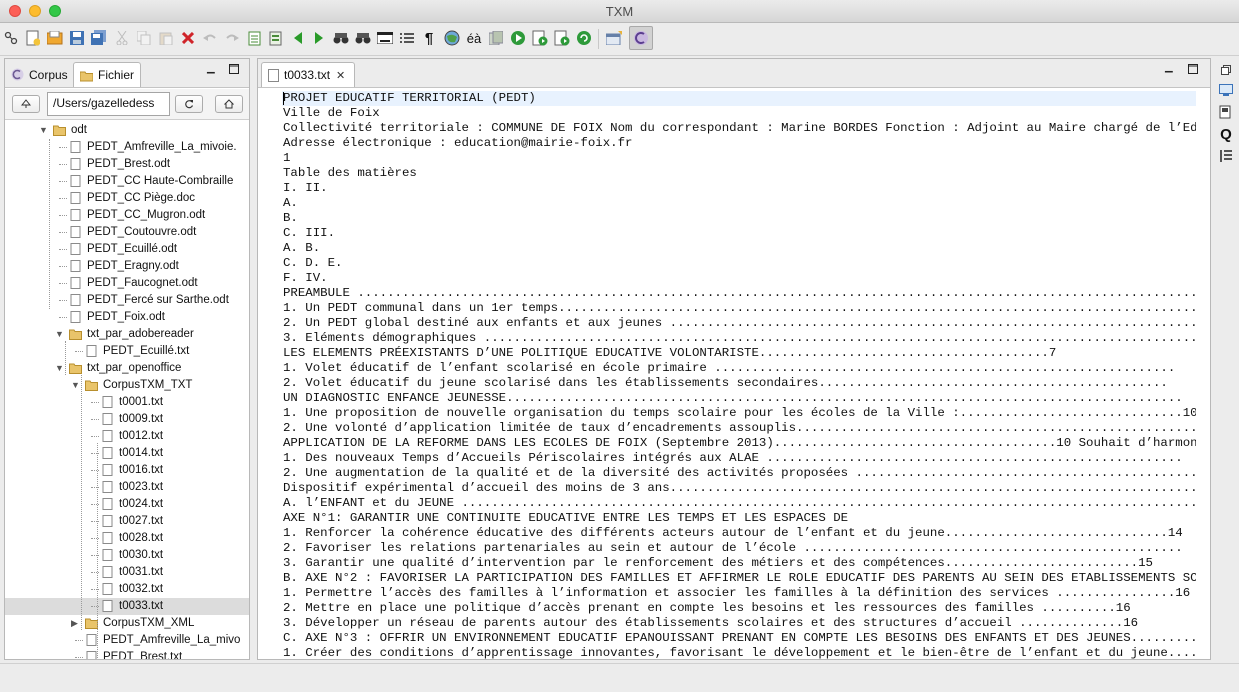 The height and width of the screenshot is (692, 1239). I want to click on tree-file: t0014.txt, so click(127, 453).